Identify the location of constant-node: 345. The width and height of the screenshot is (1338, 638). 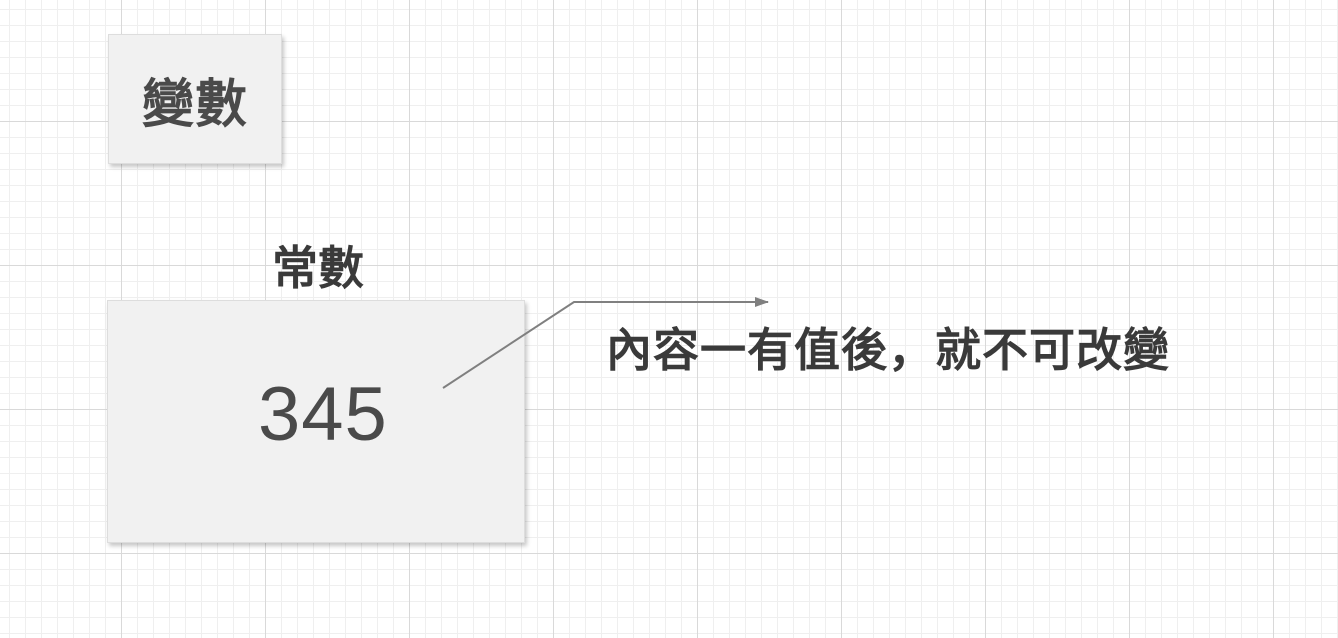
(316, 421).